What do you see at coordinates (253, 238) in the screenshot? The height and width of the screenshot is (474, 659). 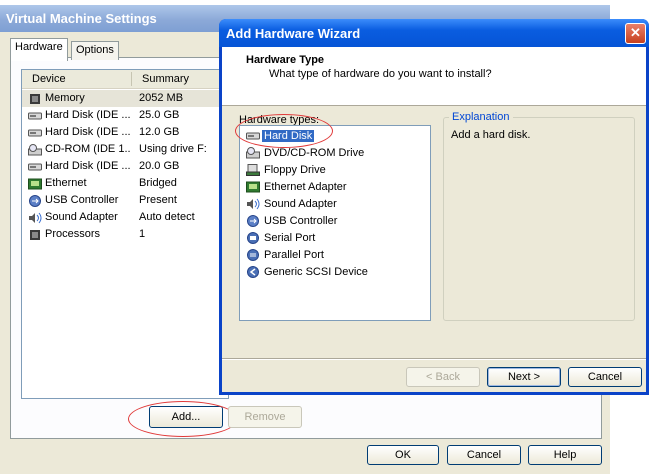 I see `serial-port-icon` at bounding box center [253, 238].